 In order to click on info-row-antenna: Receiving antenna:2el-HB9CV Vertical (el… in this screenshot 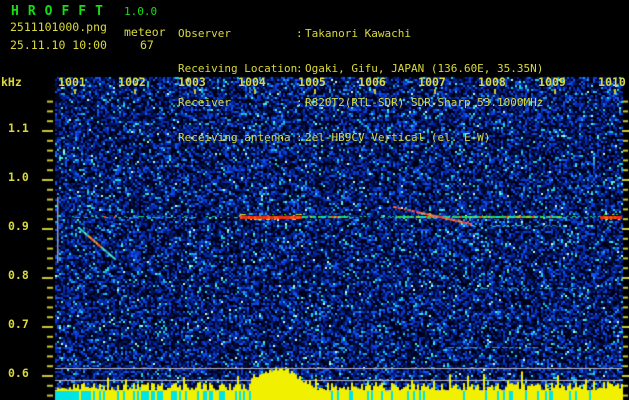, I will do `click(360, 137)`.